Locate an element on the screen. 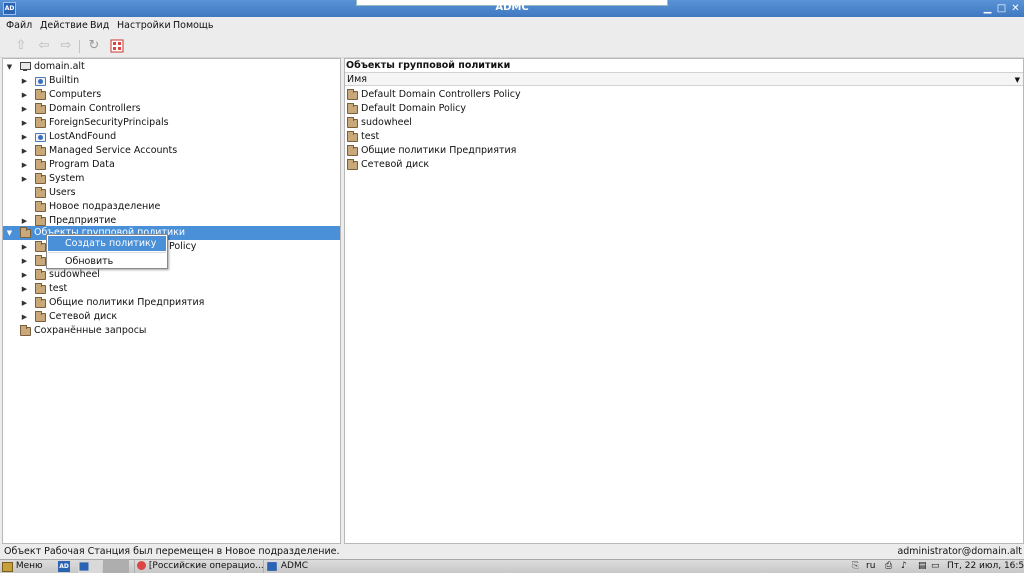 The width and height of the screenshot is (1024, 573). quick-launch-admc: AD is located at coordinates (64, 566).